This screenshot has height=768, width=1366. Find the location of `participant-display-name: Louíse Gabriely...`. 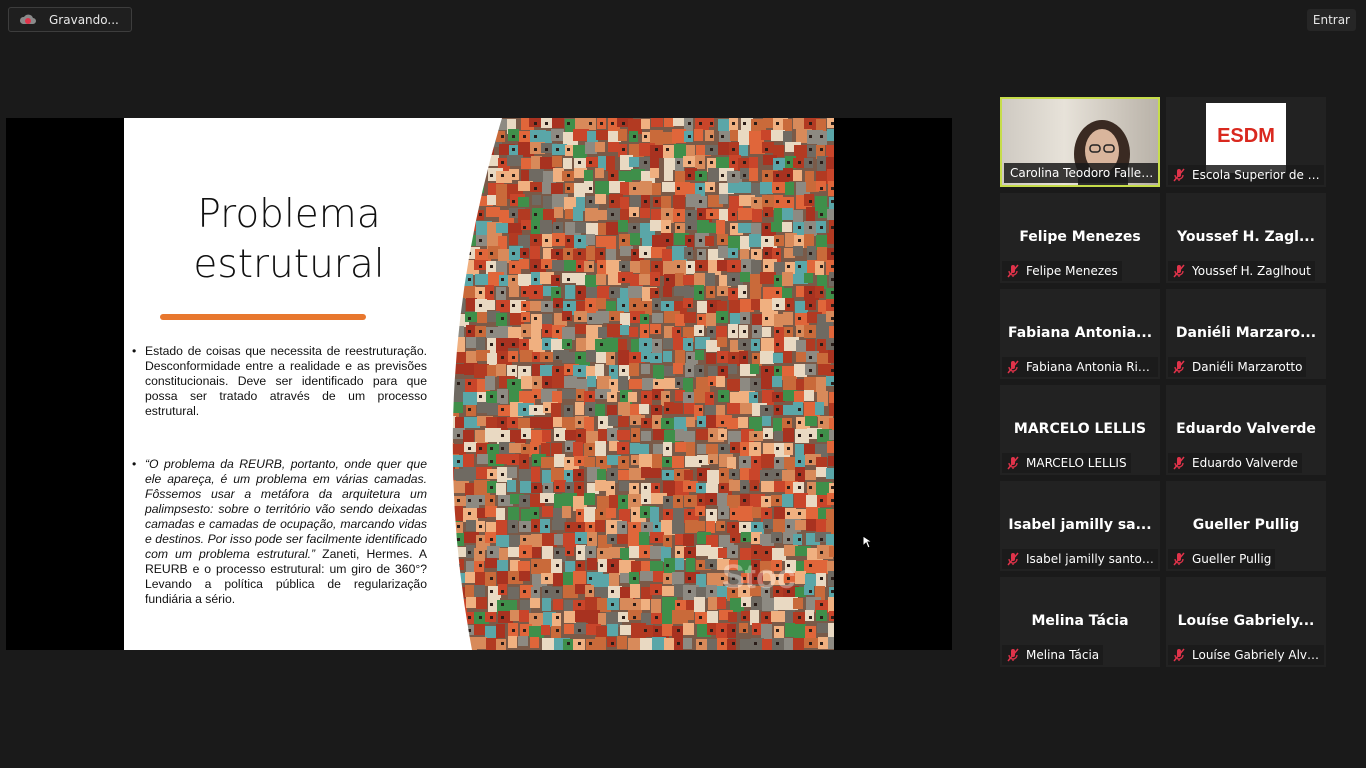

participant-display-name: Louíse Gabriely... is located at coordinates (1246, 621).